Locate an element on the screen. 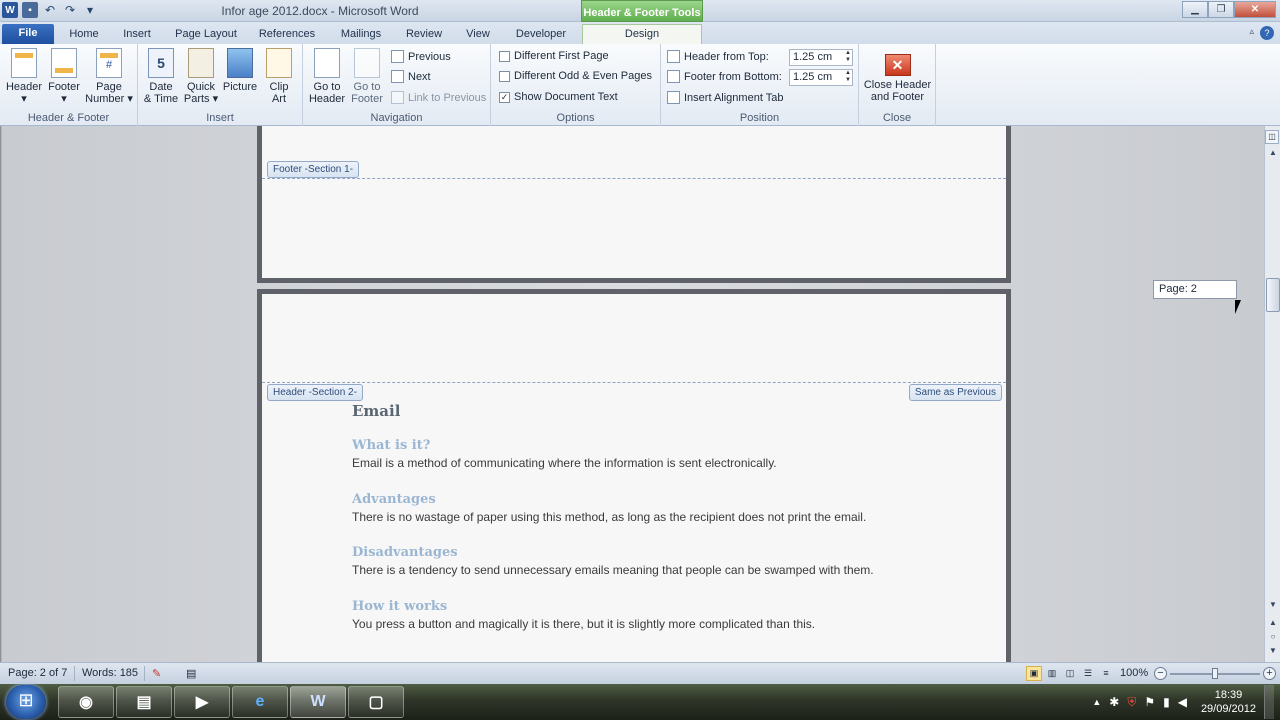 Image resolution: width=1280 pixels, height=720 pixels. tab-page-layout: Page Layout is located at coordinates (206, 34).